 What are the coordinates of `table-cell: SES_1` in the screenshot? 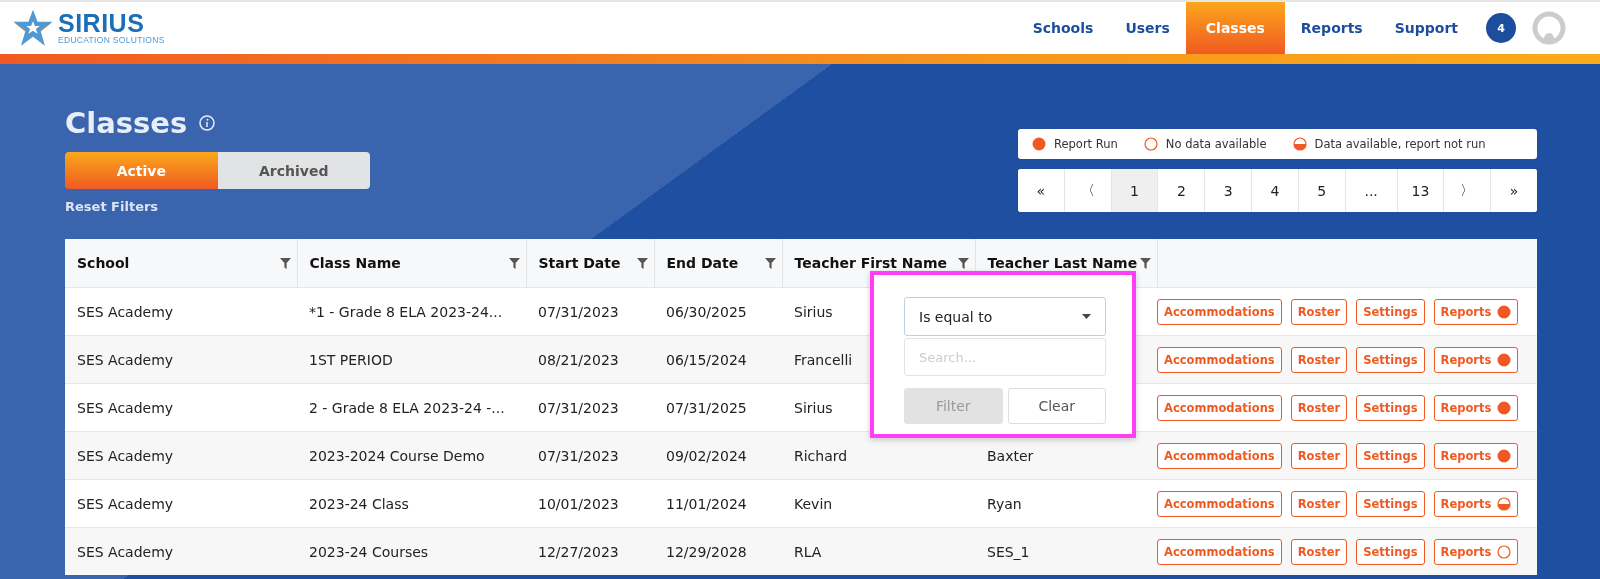 It's located at (1008, 551).